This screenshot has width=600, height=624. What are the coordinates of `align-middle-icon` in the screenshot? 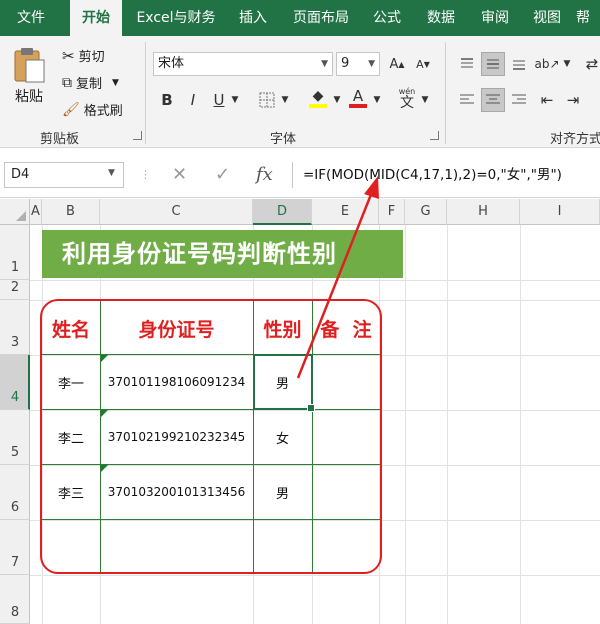 It's located at (493, 64).